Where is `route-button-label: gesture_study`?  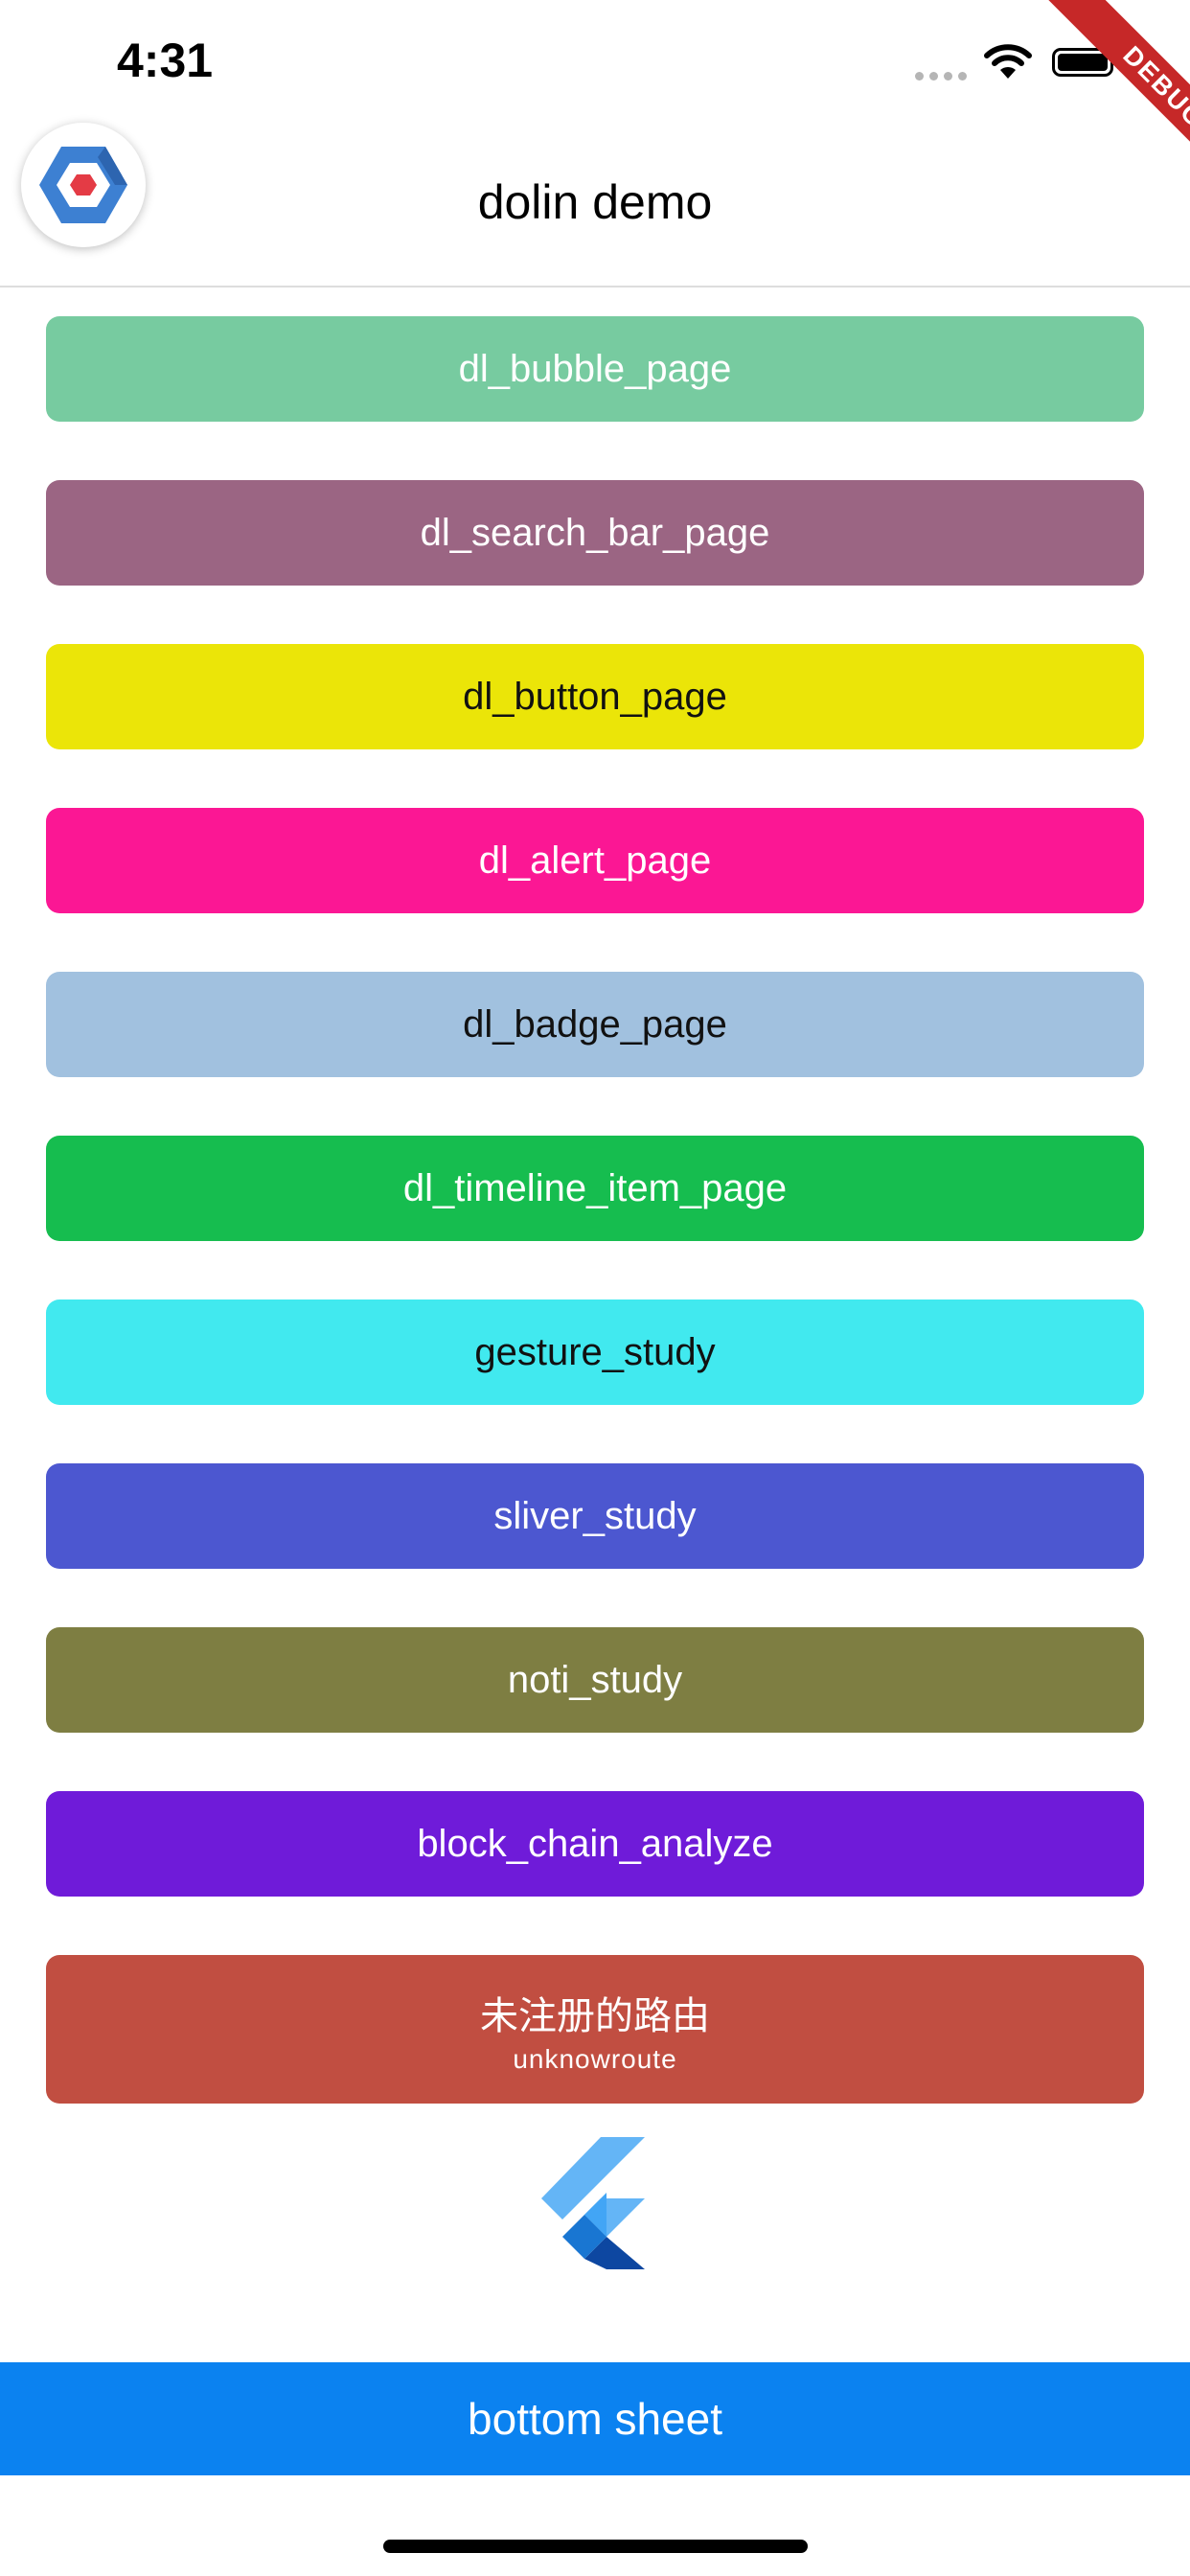
route-button-label: gesture_study is located at coordinates (595, 1351).